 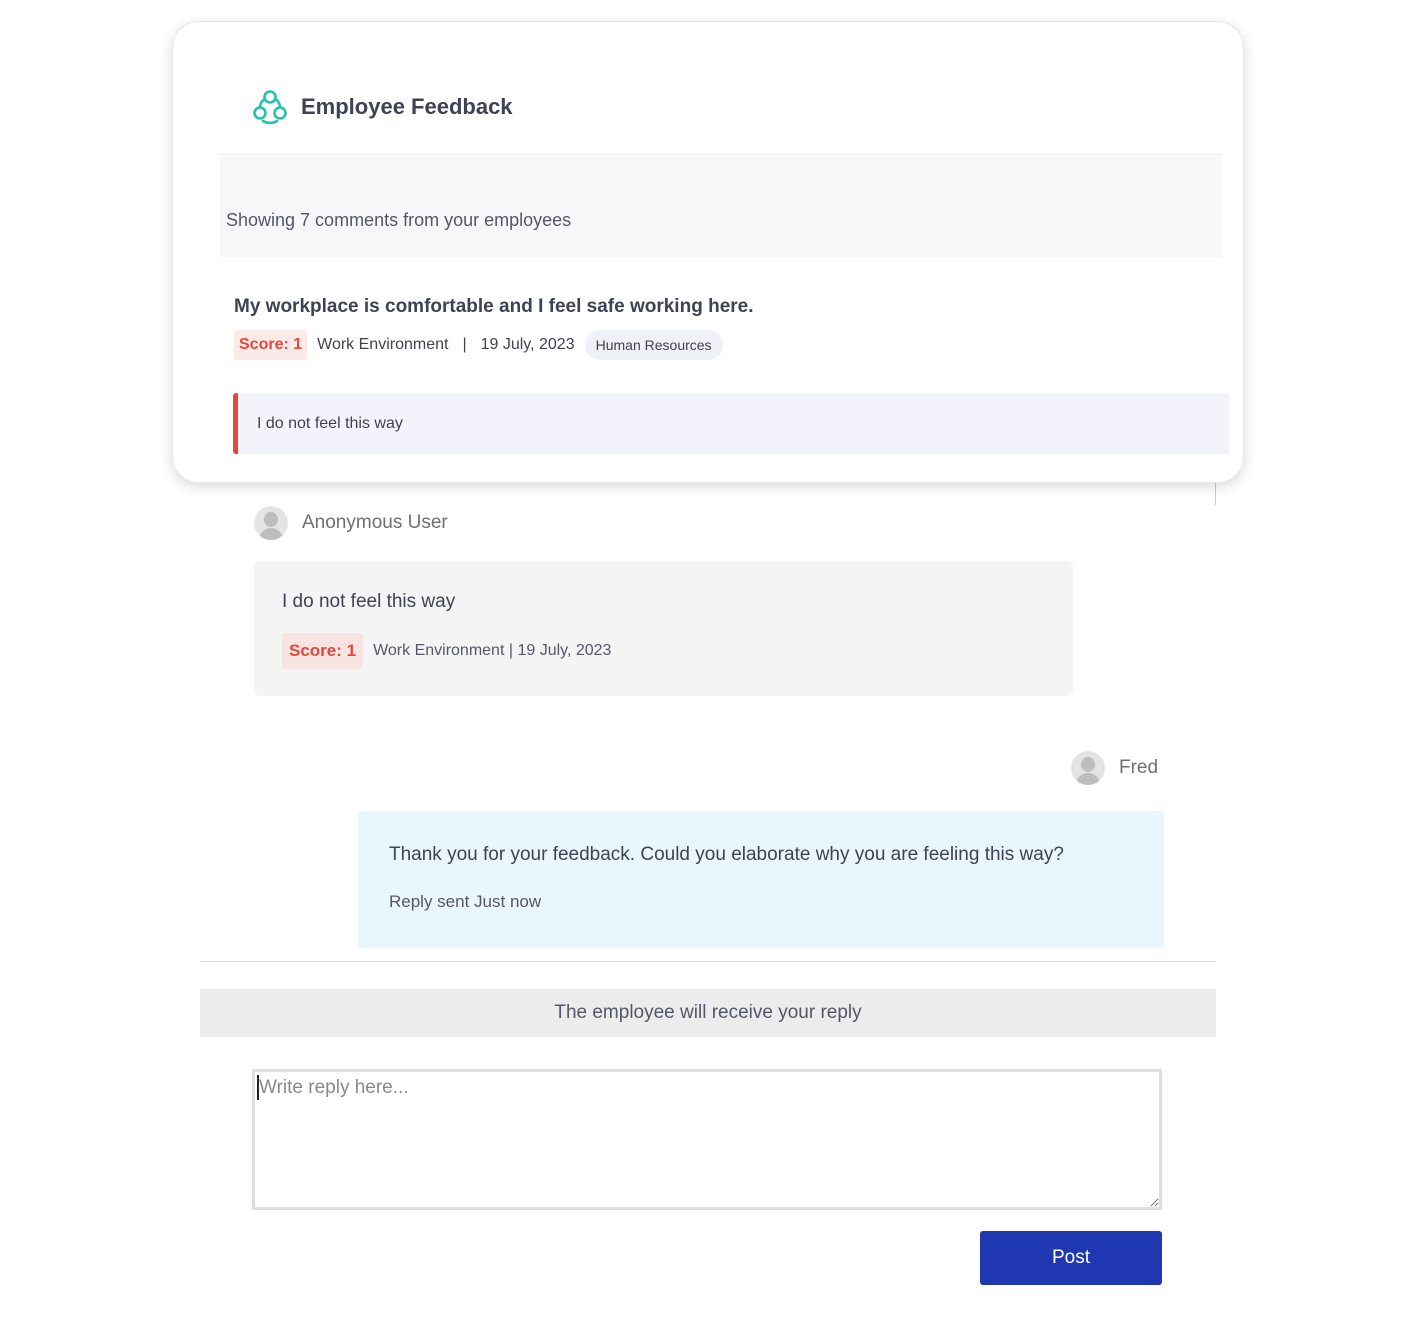 What do you see at coordinates (527, 344) in the screenshot?
I see `feedback-date: 19 July, 2023` at bounding box center [527, 344].